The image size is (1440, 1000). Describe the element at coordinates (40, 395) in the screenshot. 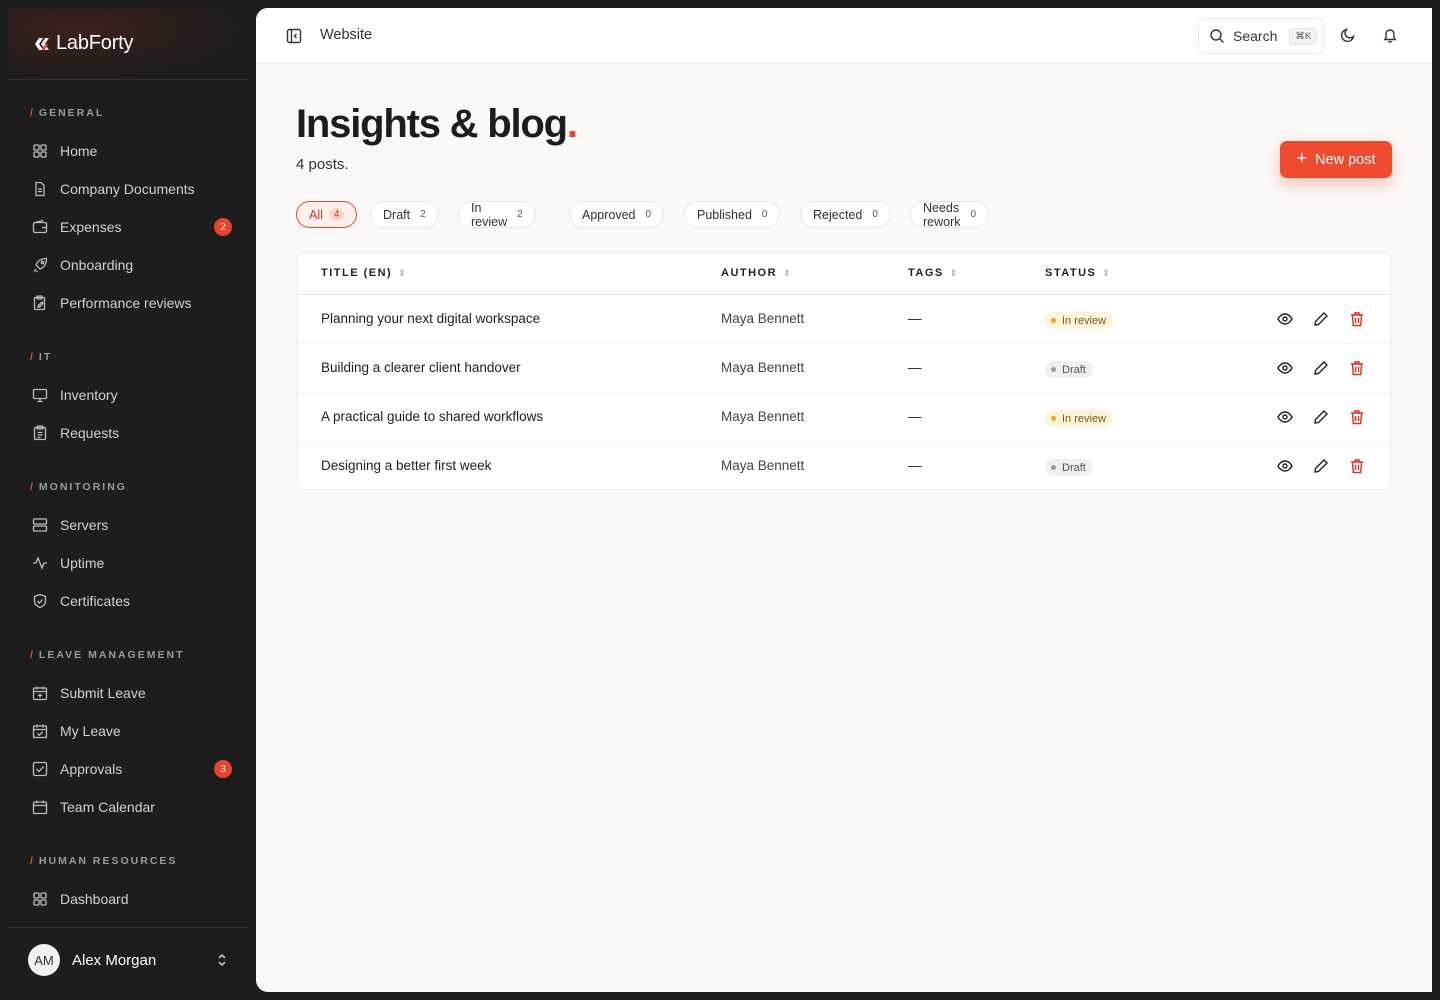

I see `monitor-icon` at that location.